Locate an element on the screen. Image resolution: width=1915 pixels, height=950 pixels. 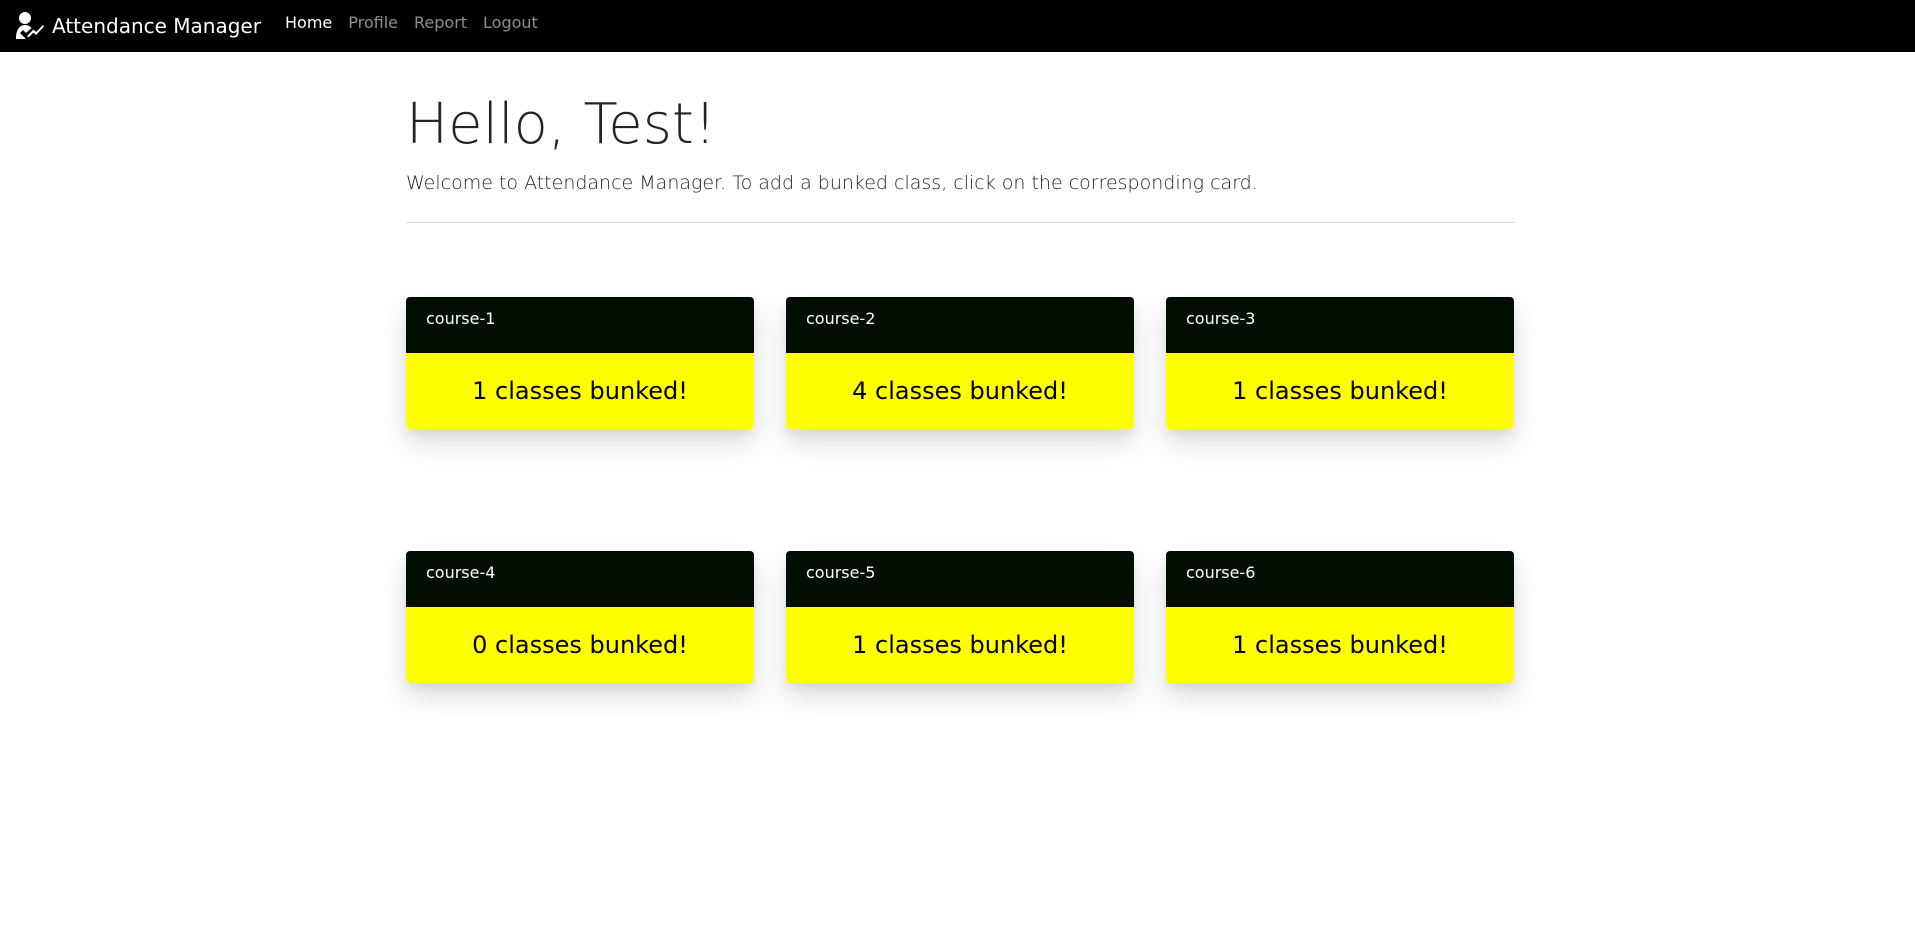
course-card-header: course-5 is located at coordinates (960, 579).